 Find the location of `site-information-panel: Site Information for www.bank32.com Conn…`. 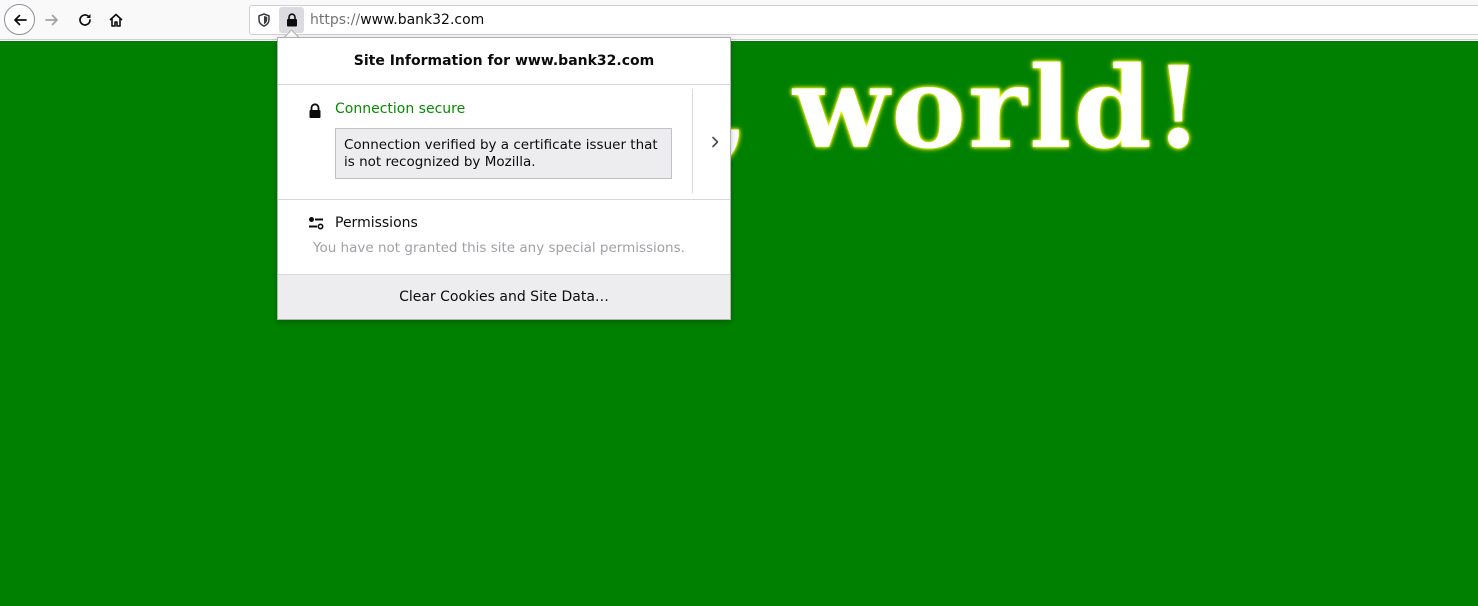

site-information-panel: Site Information for www.bank32.com Conn… is located at coordinates (504, 178).